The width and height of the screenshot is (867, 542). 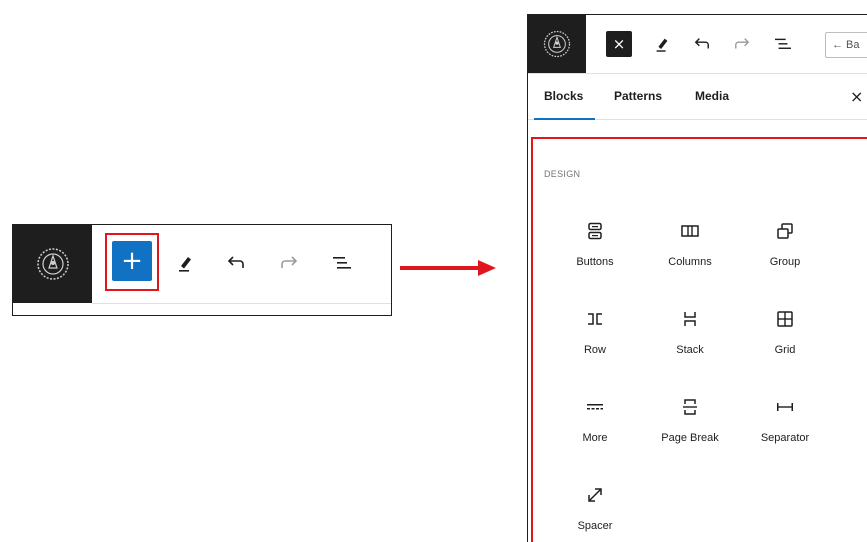 I want to click on inserter-tabs: Blocks Patterns Media, so click(x=697, y=96).